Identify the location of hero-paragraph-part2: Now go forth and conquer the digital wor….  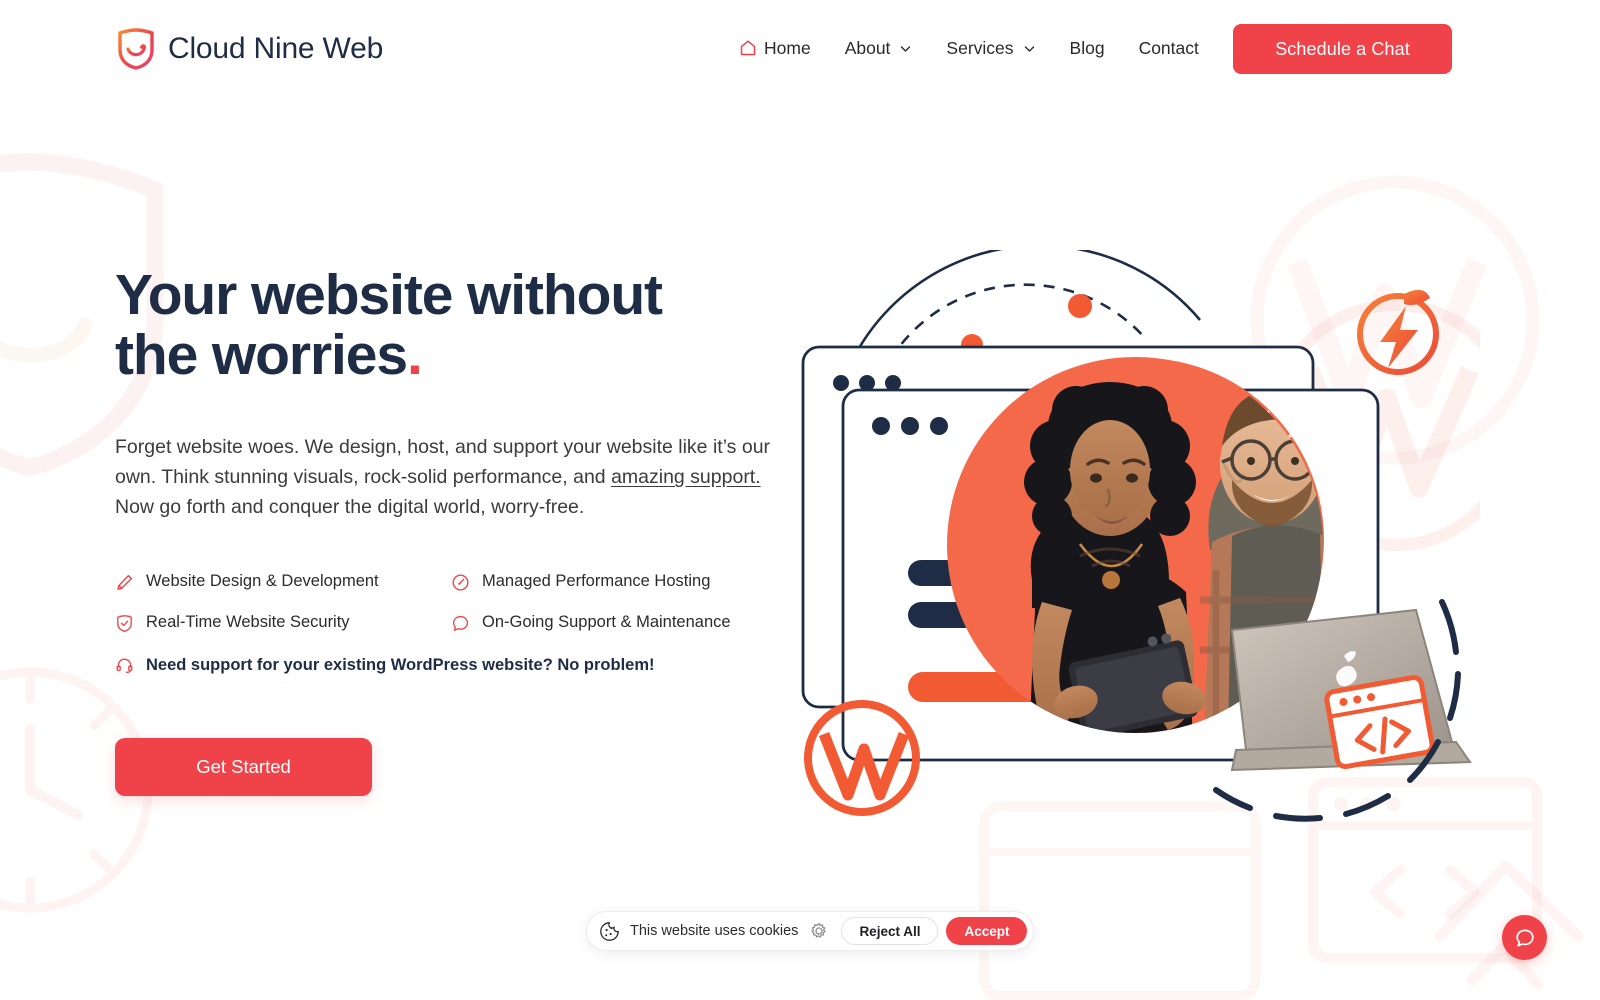
(350, 507).